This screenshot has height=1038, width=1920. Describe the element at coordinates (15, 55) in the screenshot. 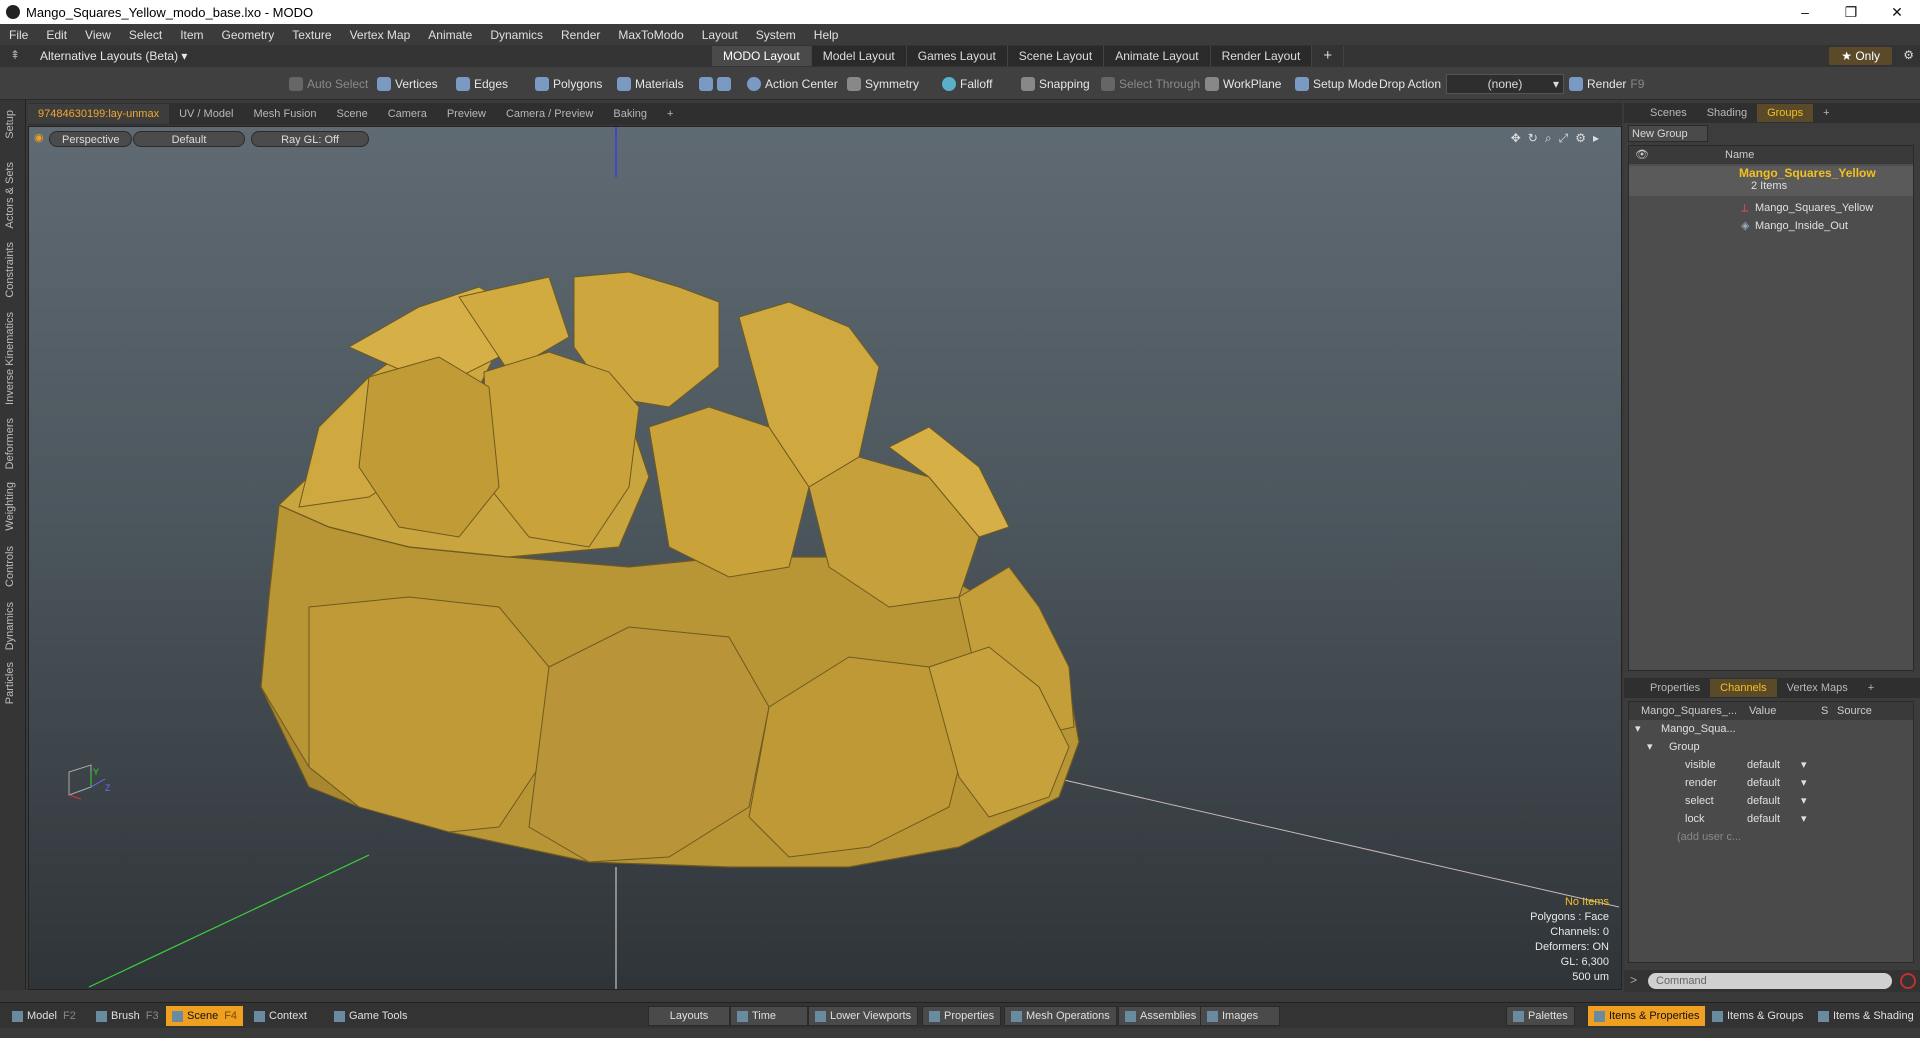

I see `pin-icon: ⇞` at that location.